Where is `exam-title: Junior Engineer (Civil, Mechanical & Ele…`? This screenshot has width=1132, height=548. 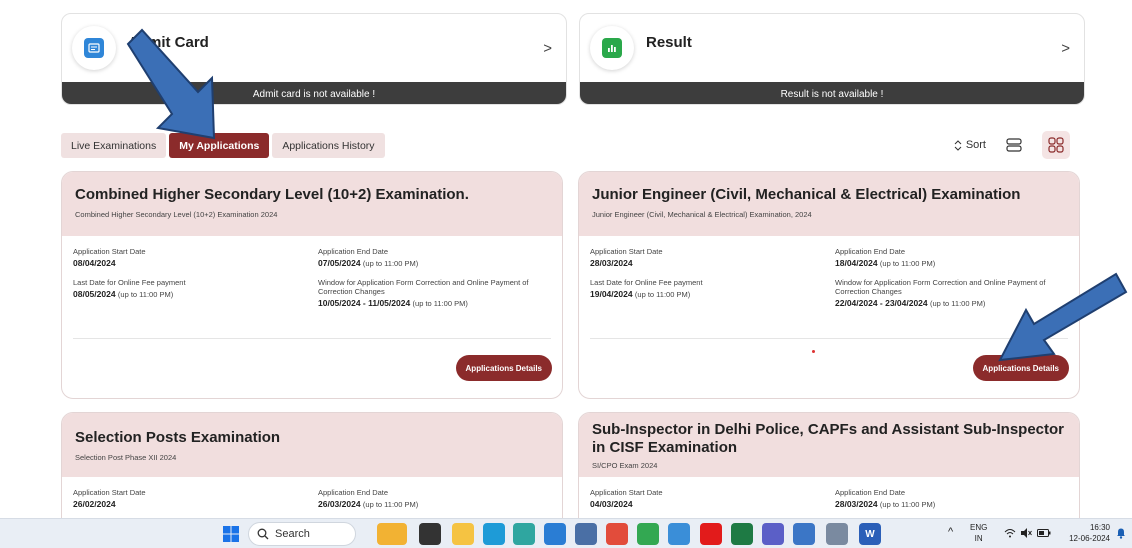
exam-title: Junior Engineer (Civil, Mechanical & Ele… is located at coordinates (806, 194).